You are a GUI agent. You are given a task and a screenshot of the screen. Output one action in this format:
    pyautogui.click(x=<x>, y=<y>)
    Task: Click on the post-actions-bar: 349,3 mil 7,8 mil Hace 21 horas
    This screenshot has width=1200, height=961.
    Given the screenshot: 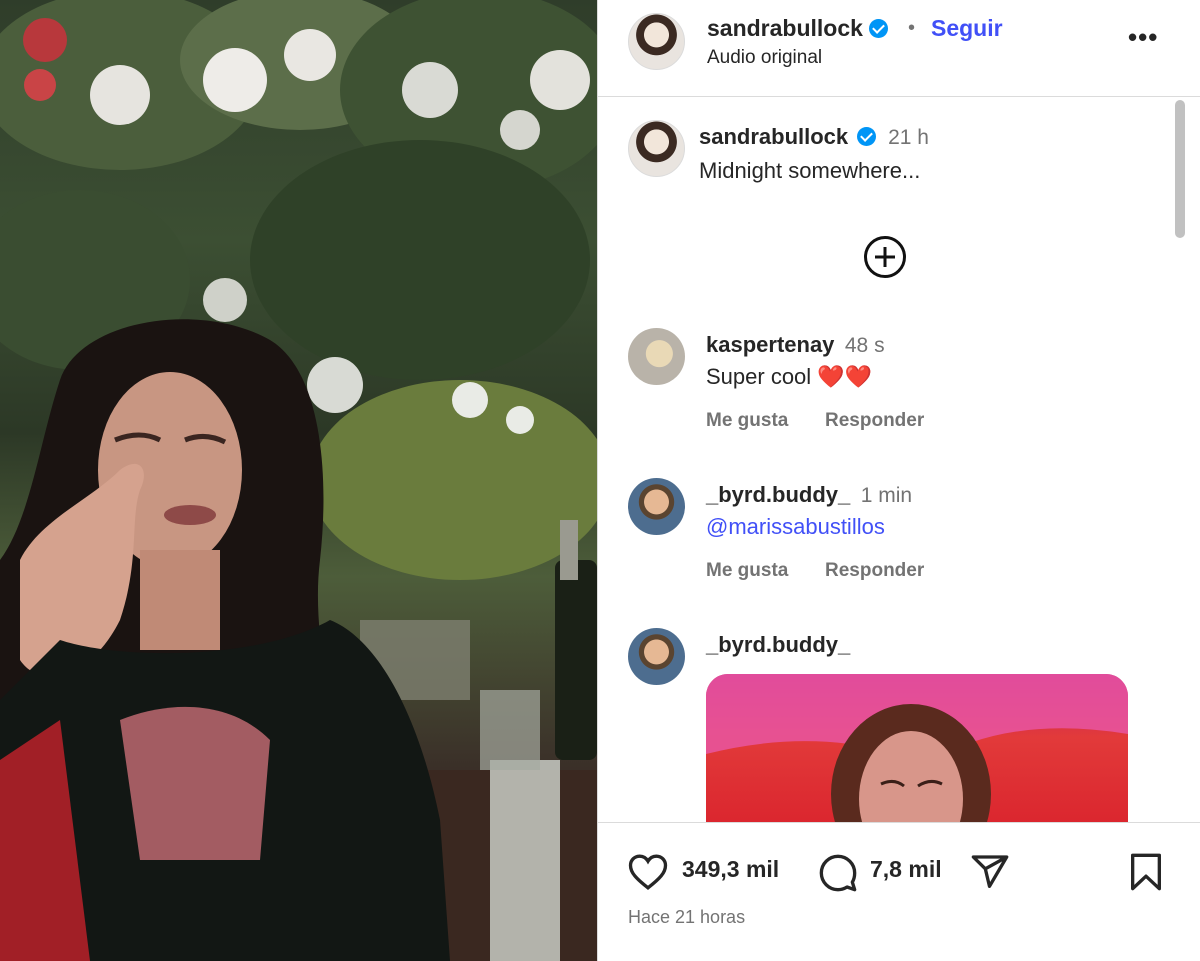 What is the action you would take?
    pyautogui.click(x=899, y=891)
    